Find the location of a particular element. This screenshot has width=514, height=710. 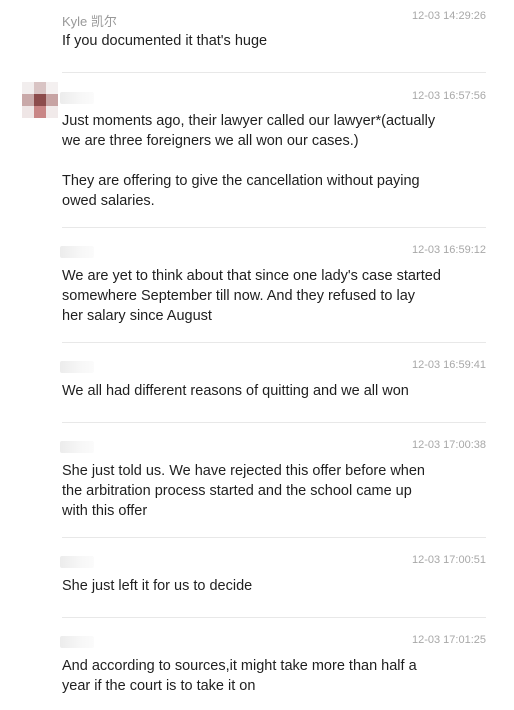

message-text: If you documented it that's huge is located at coordinates (165, 41).